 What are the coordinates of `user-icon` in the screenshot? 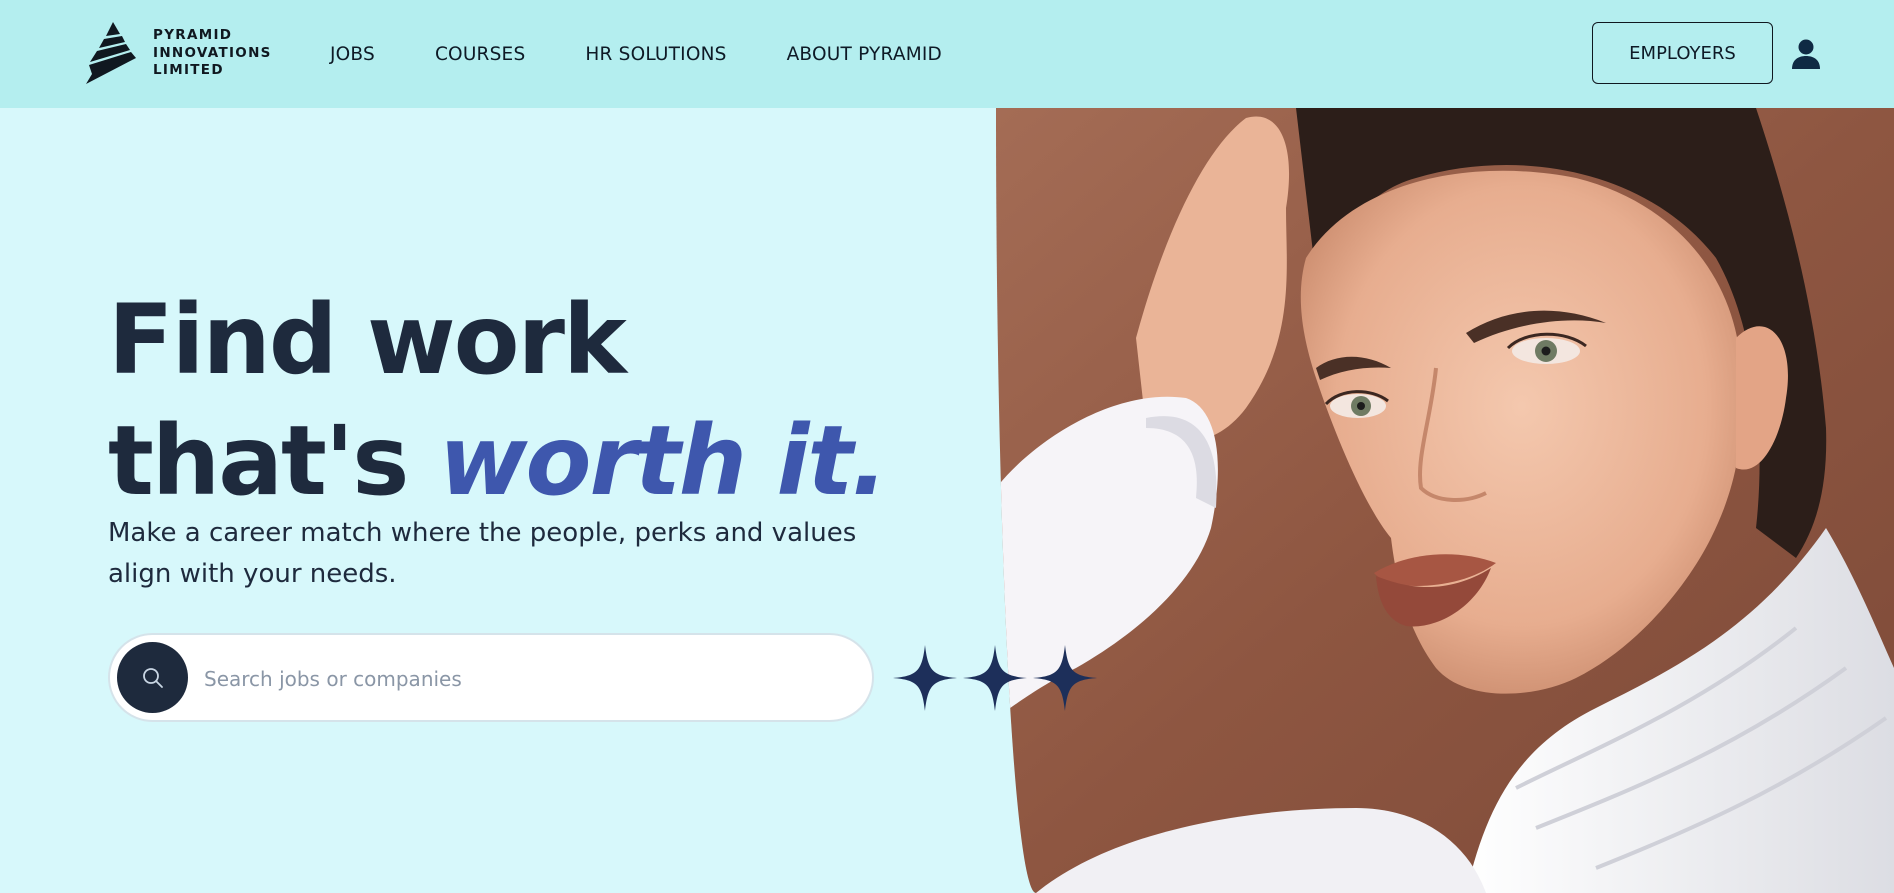 It's located at (1806, 54).